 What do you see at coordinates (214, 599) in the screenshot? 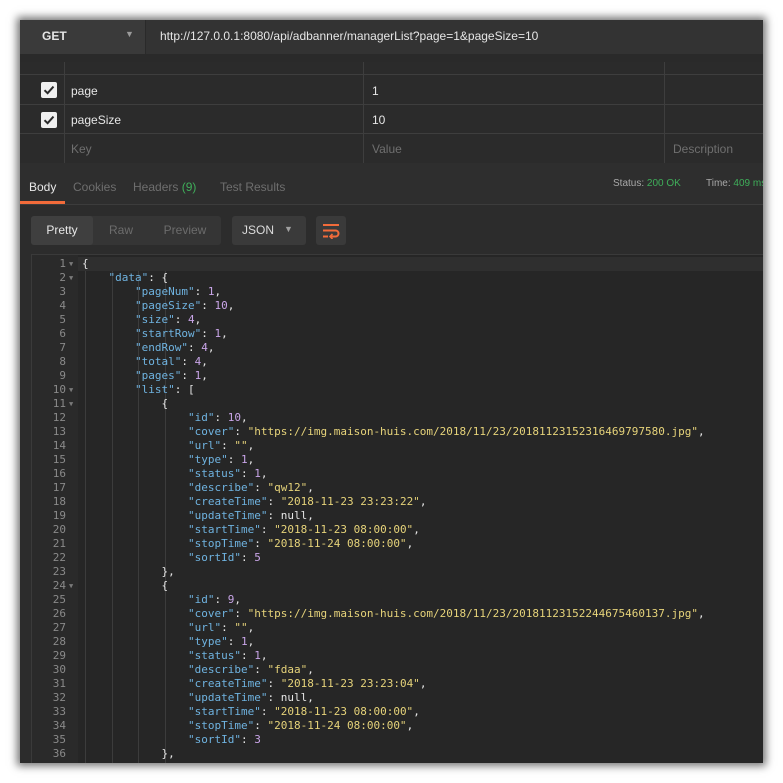
I see `code-text: "id": 9,` at bounding box center [214, 599].